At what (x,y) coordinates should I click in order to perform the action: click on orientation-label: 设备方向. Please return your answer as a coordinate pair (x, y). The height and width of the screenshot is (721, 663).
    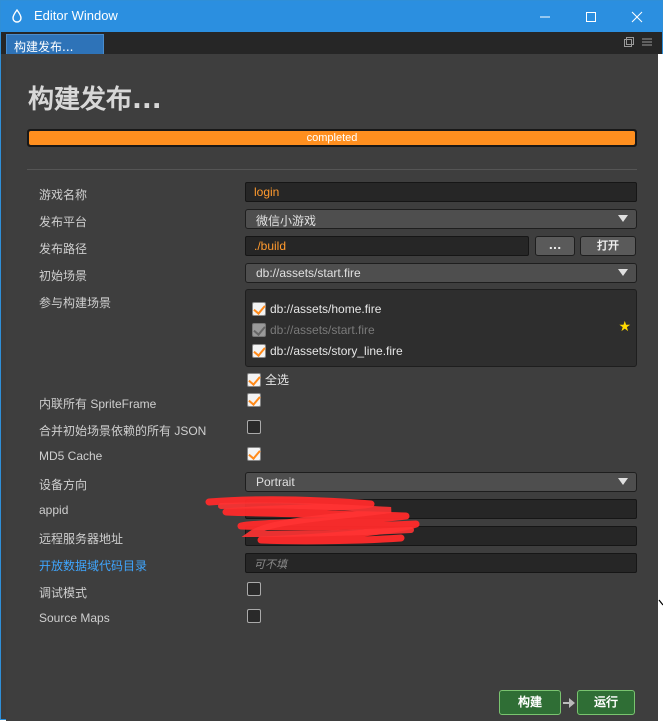
    Looking at the image, I should click on (63, 485).